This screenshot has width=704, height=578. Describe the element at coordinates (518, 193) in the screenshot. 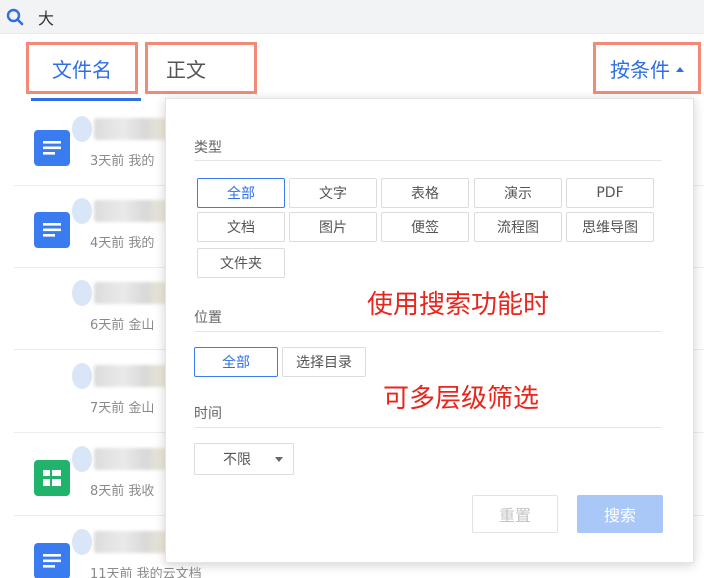

I see `type-option: 演示` at that location.